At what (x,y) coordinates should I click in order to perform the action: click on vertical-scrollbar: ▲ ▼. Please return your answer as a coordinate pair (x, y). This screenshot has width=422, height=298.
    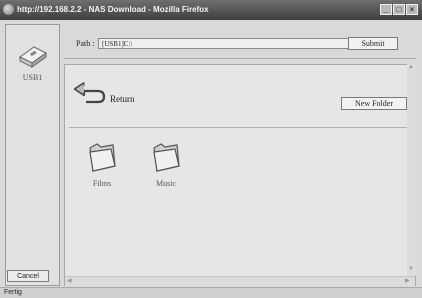
    Looking at the image, I should click on (411, 170).